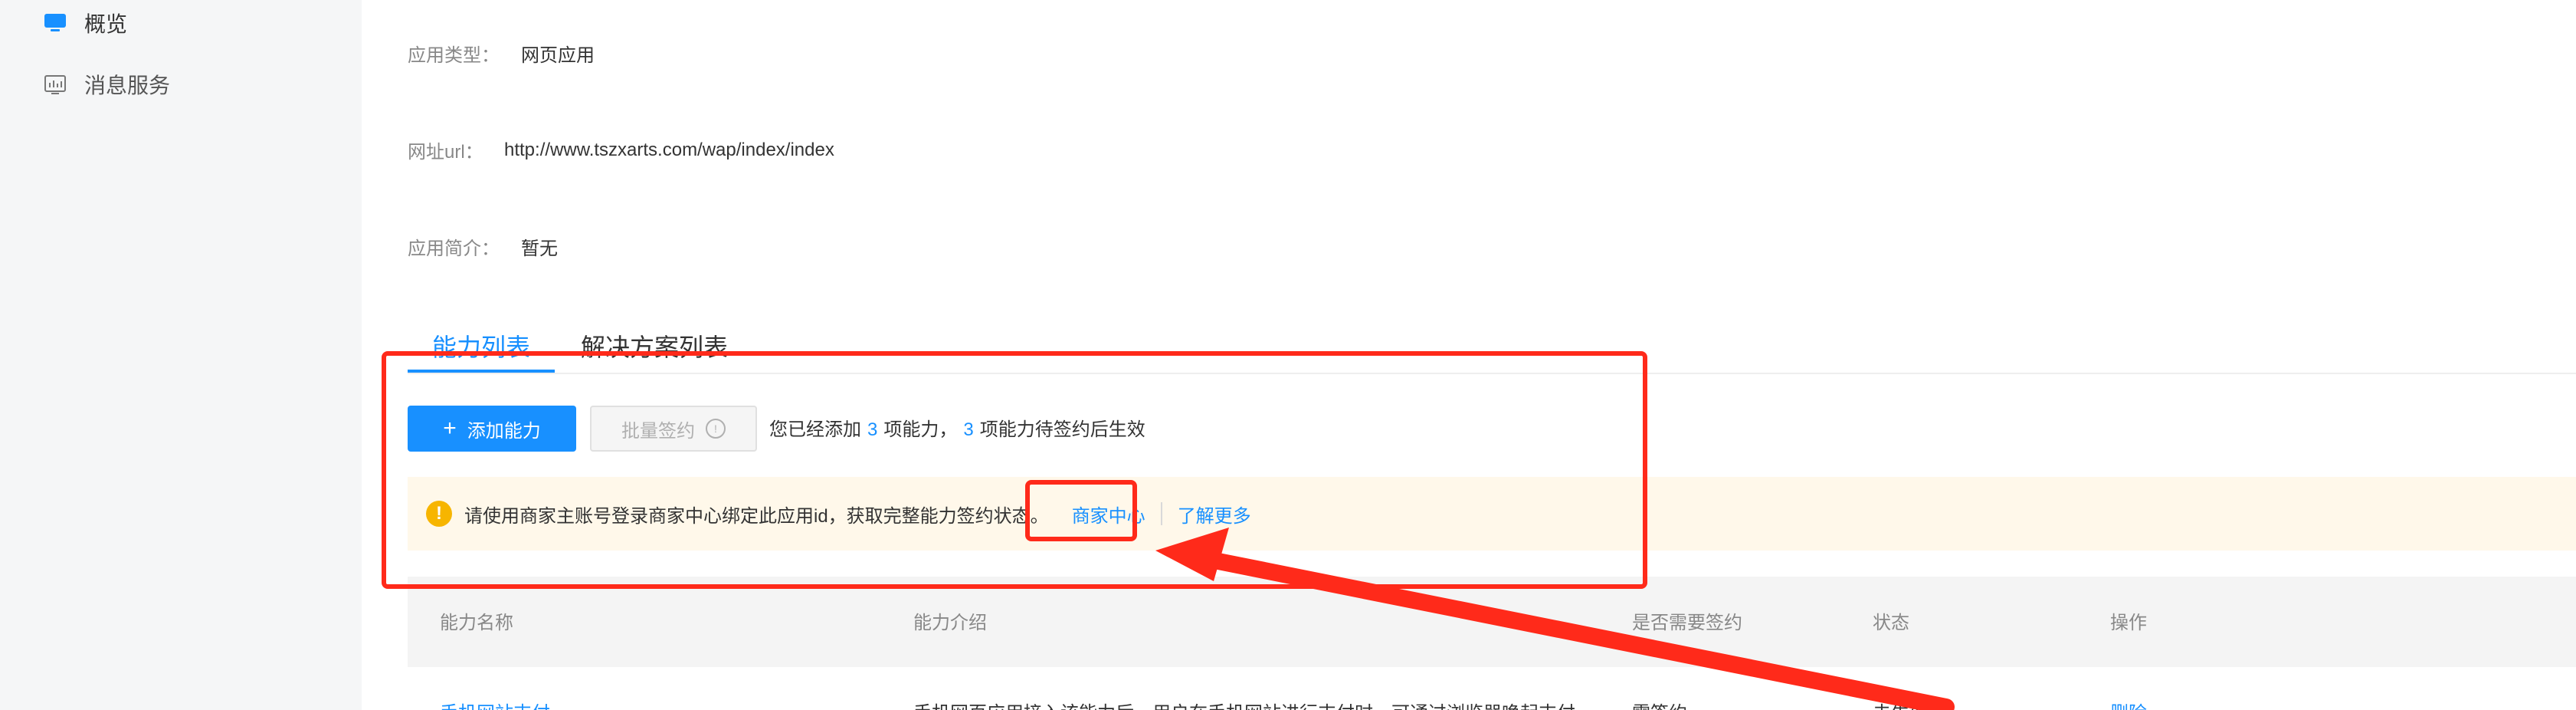 This screenshot has width=2576, height=710. I want to click on tab-capability-list: 能力列表, so click(481, 345).